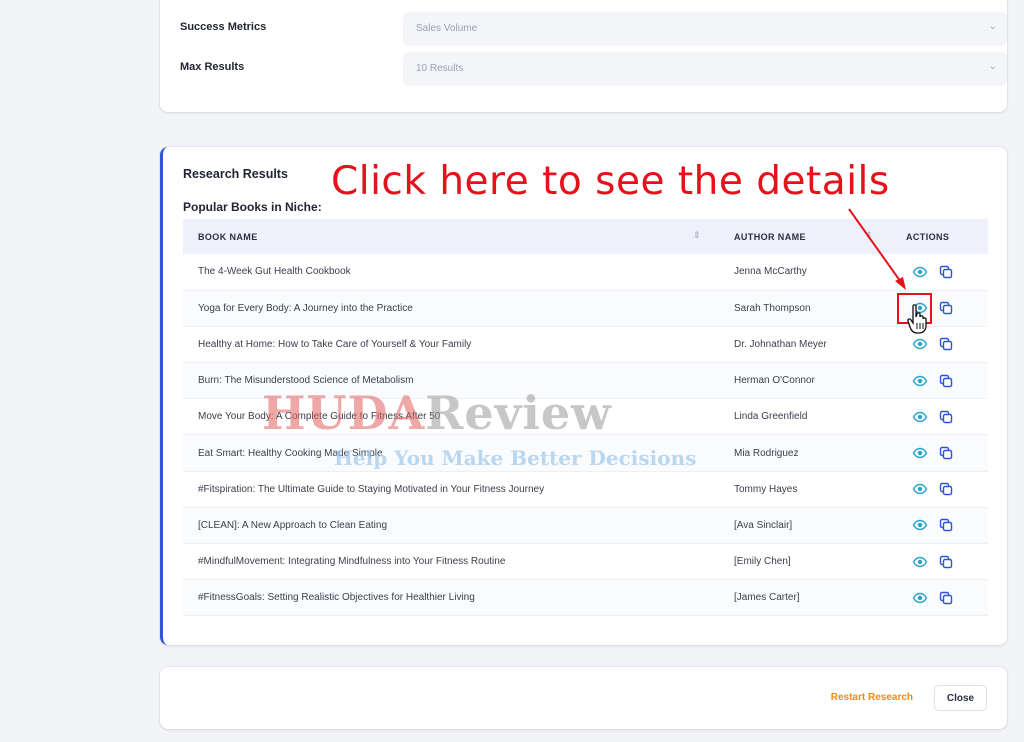  Describe the element at coordinates (223, 27) in the screenshot. I see `success-metrics-label: Success Metrics` at that location.